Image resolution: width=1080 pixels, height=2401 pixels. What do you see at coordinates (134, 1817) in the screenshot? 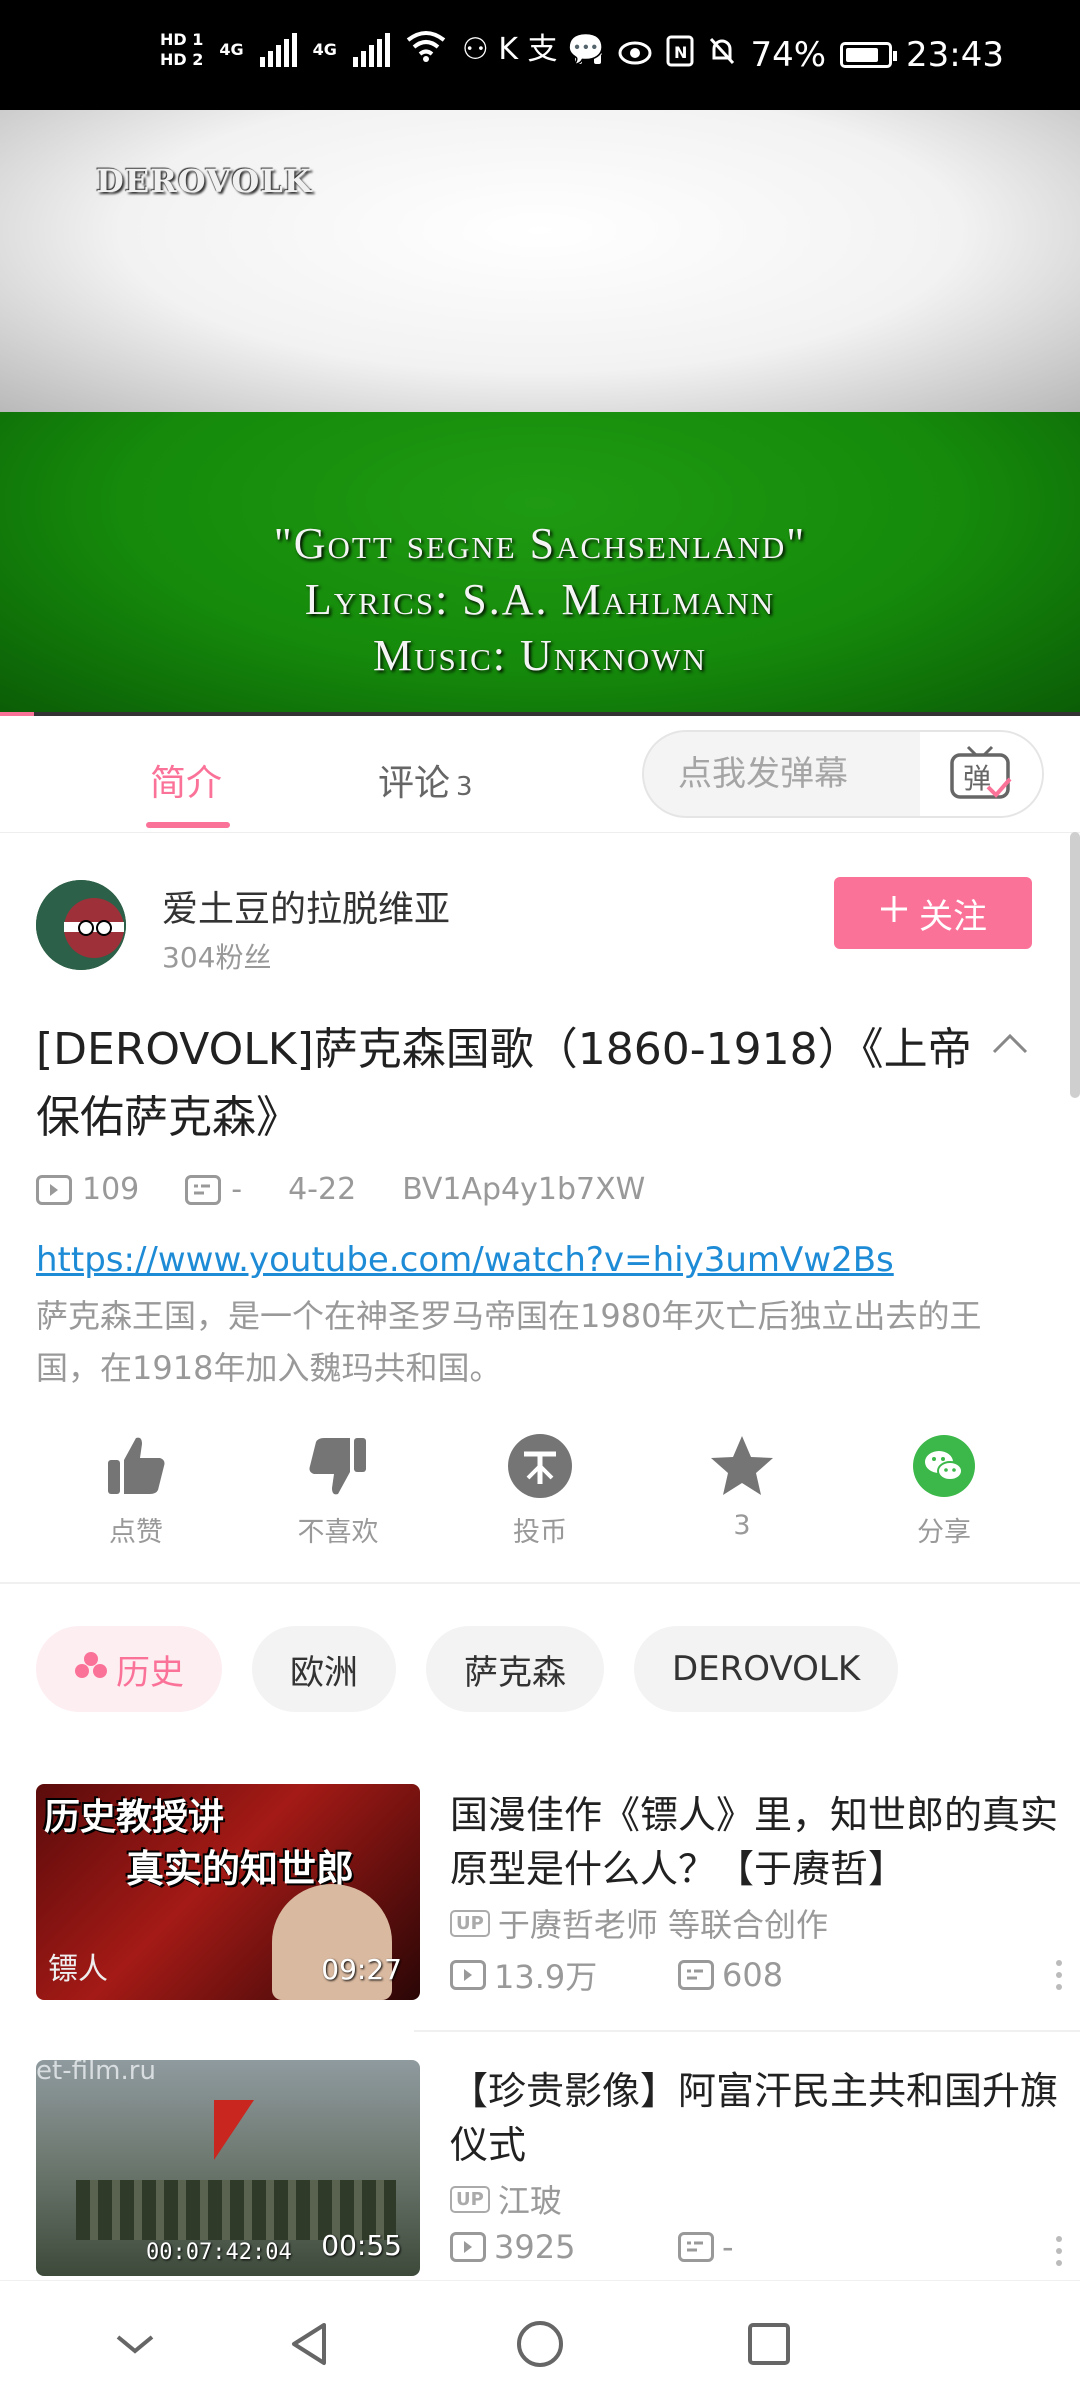
I see `thumb-text-line1: 历史教授讲` at bounding box center [134, 1817].